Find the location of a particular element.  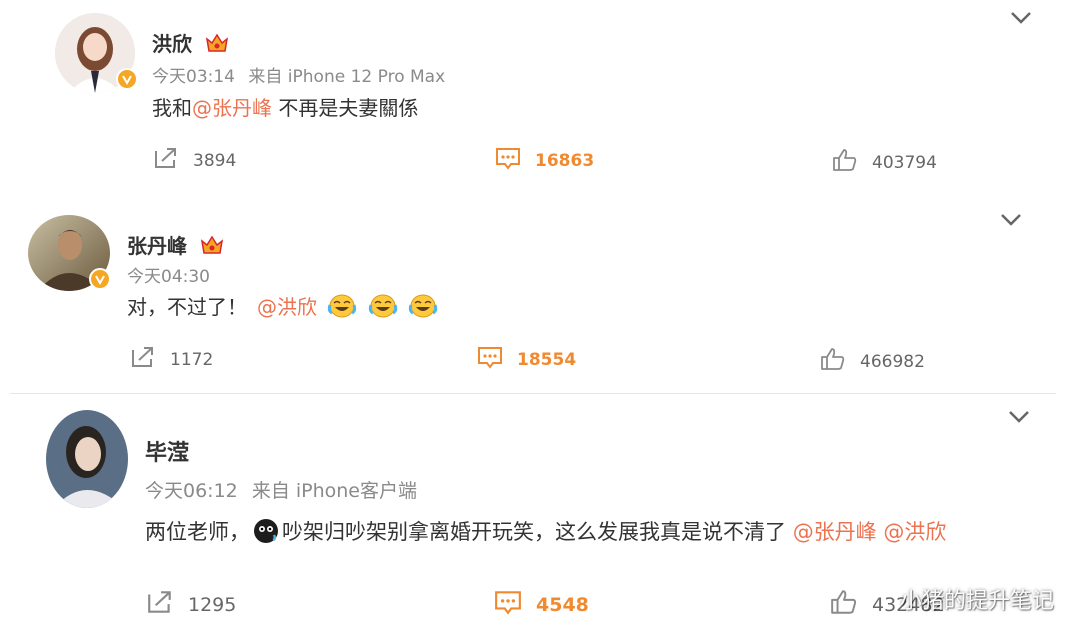

black-face-emoji is located at coordinates (266, 533).